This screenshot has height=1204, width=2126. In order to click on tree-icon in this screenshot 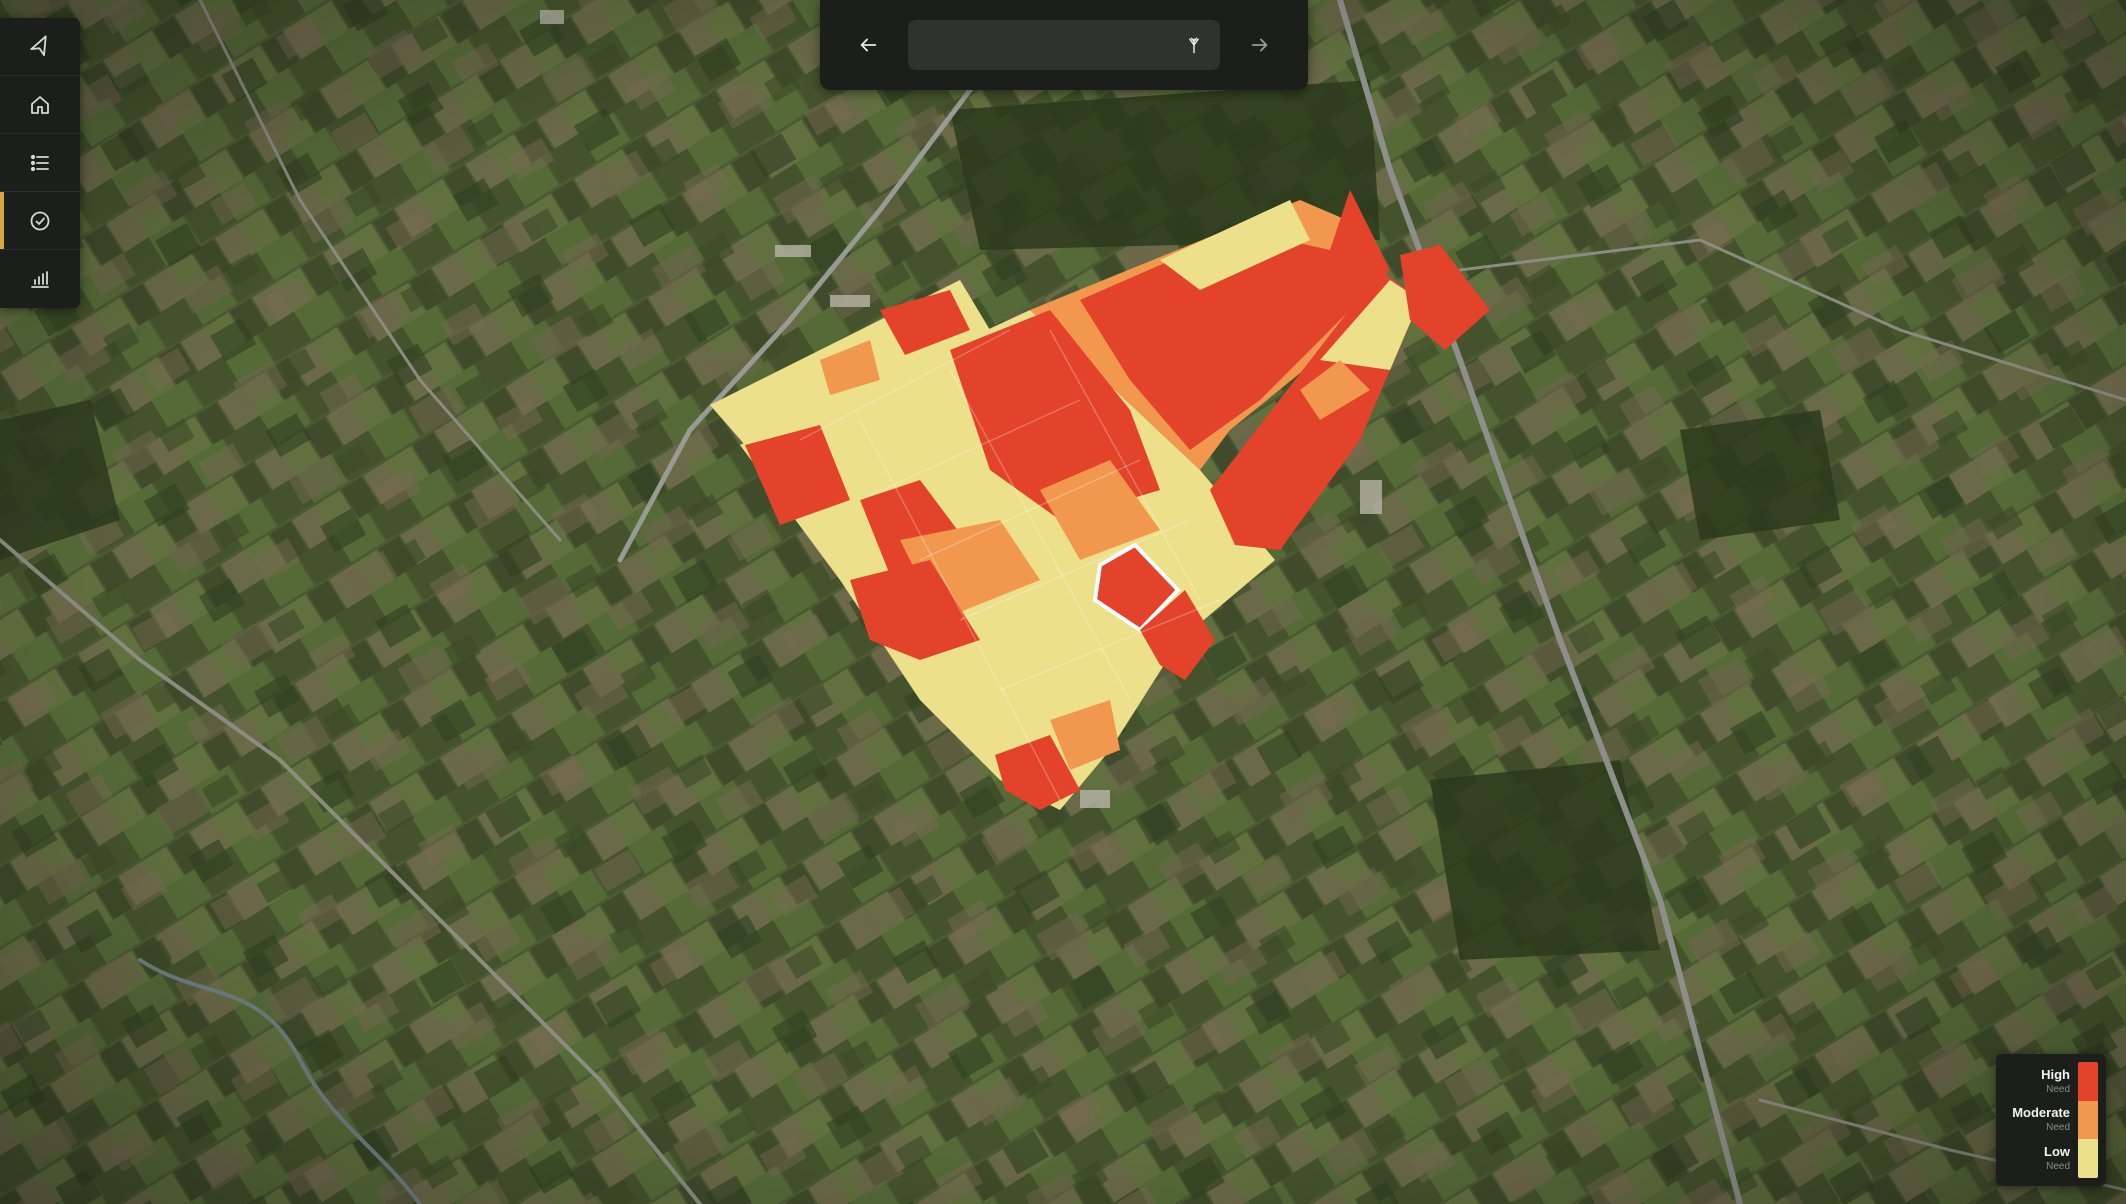, I will do `click(1194, 45)`.